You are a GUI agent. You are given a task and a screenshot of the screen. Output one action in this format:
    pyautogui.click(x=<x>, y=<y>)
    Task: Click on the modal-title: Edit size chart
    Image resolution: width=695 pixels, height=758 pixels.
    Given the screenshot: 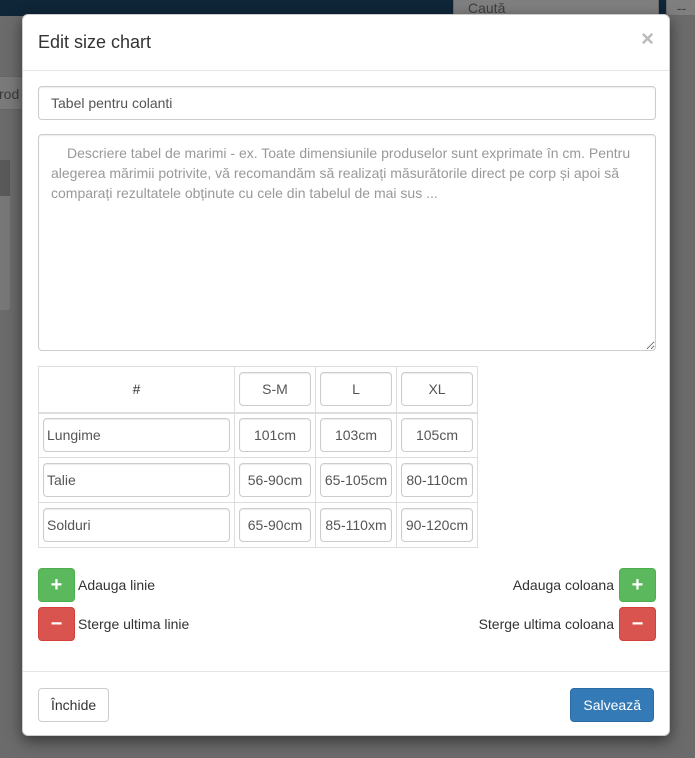 What is the action you would take?
    pyautogui.click(x=95, y=42)
    